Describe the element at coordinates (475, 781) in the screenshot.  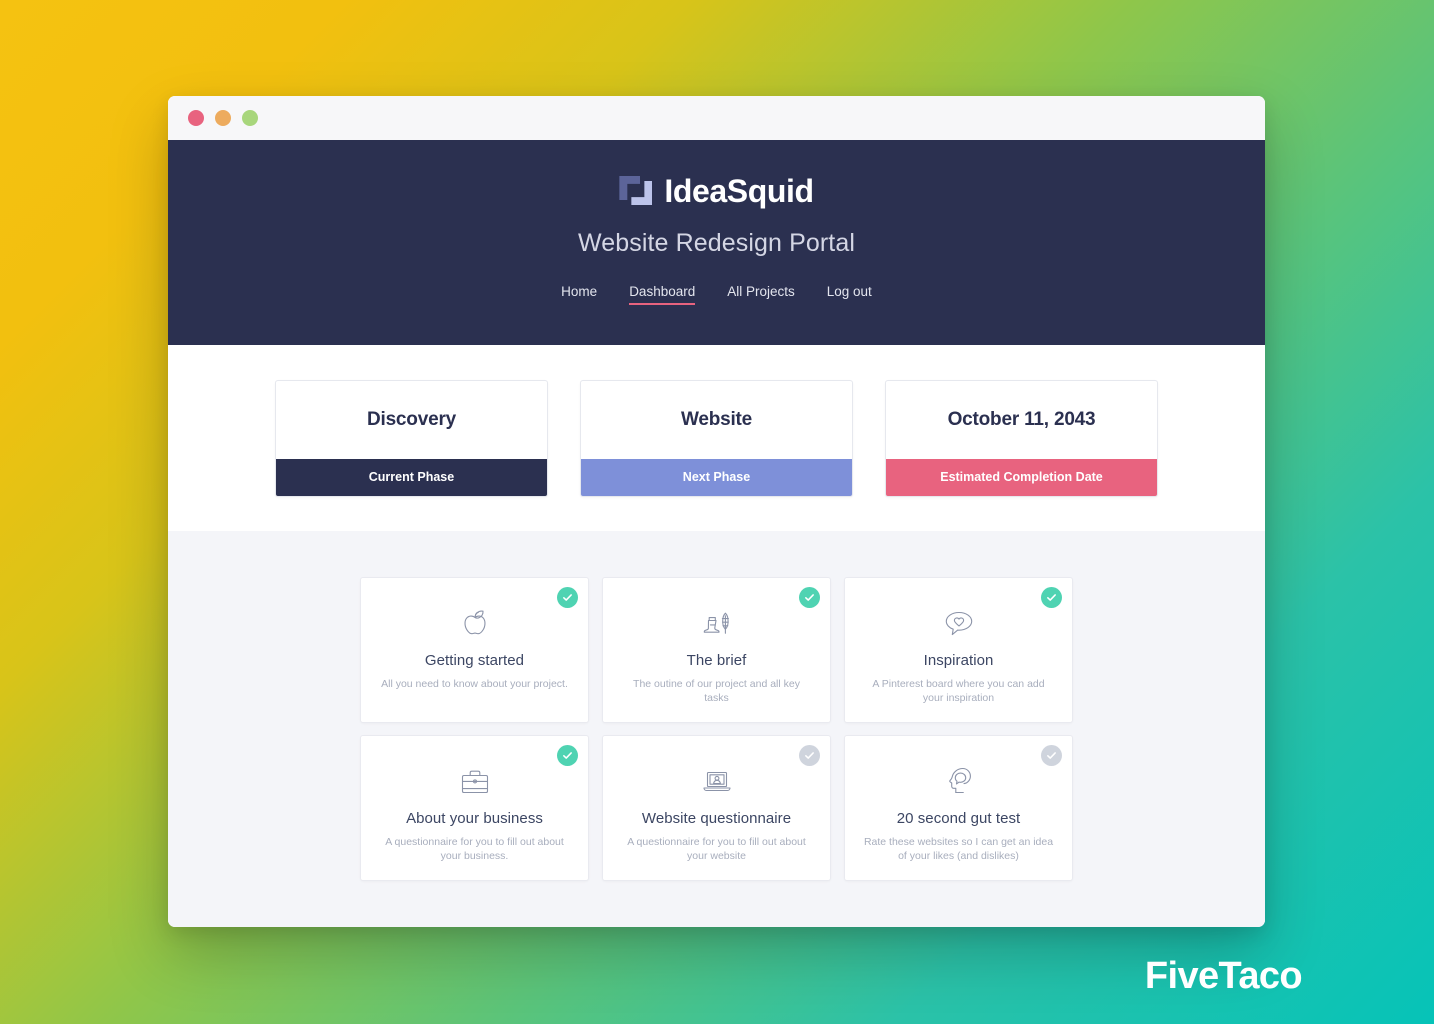
I see `briefcase-icon` at that location.